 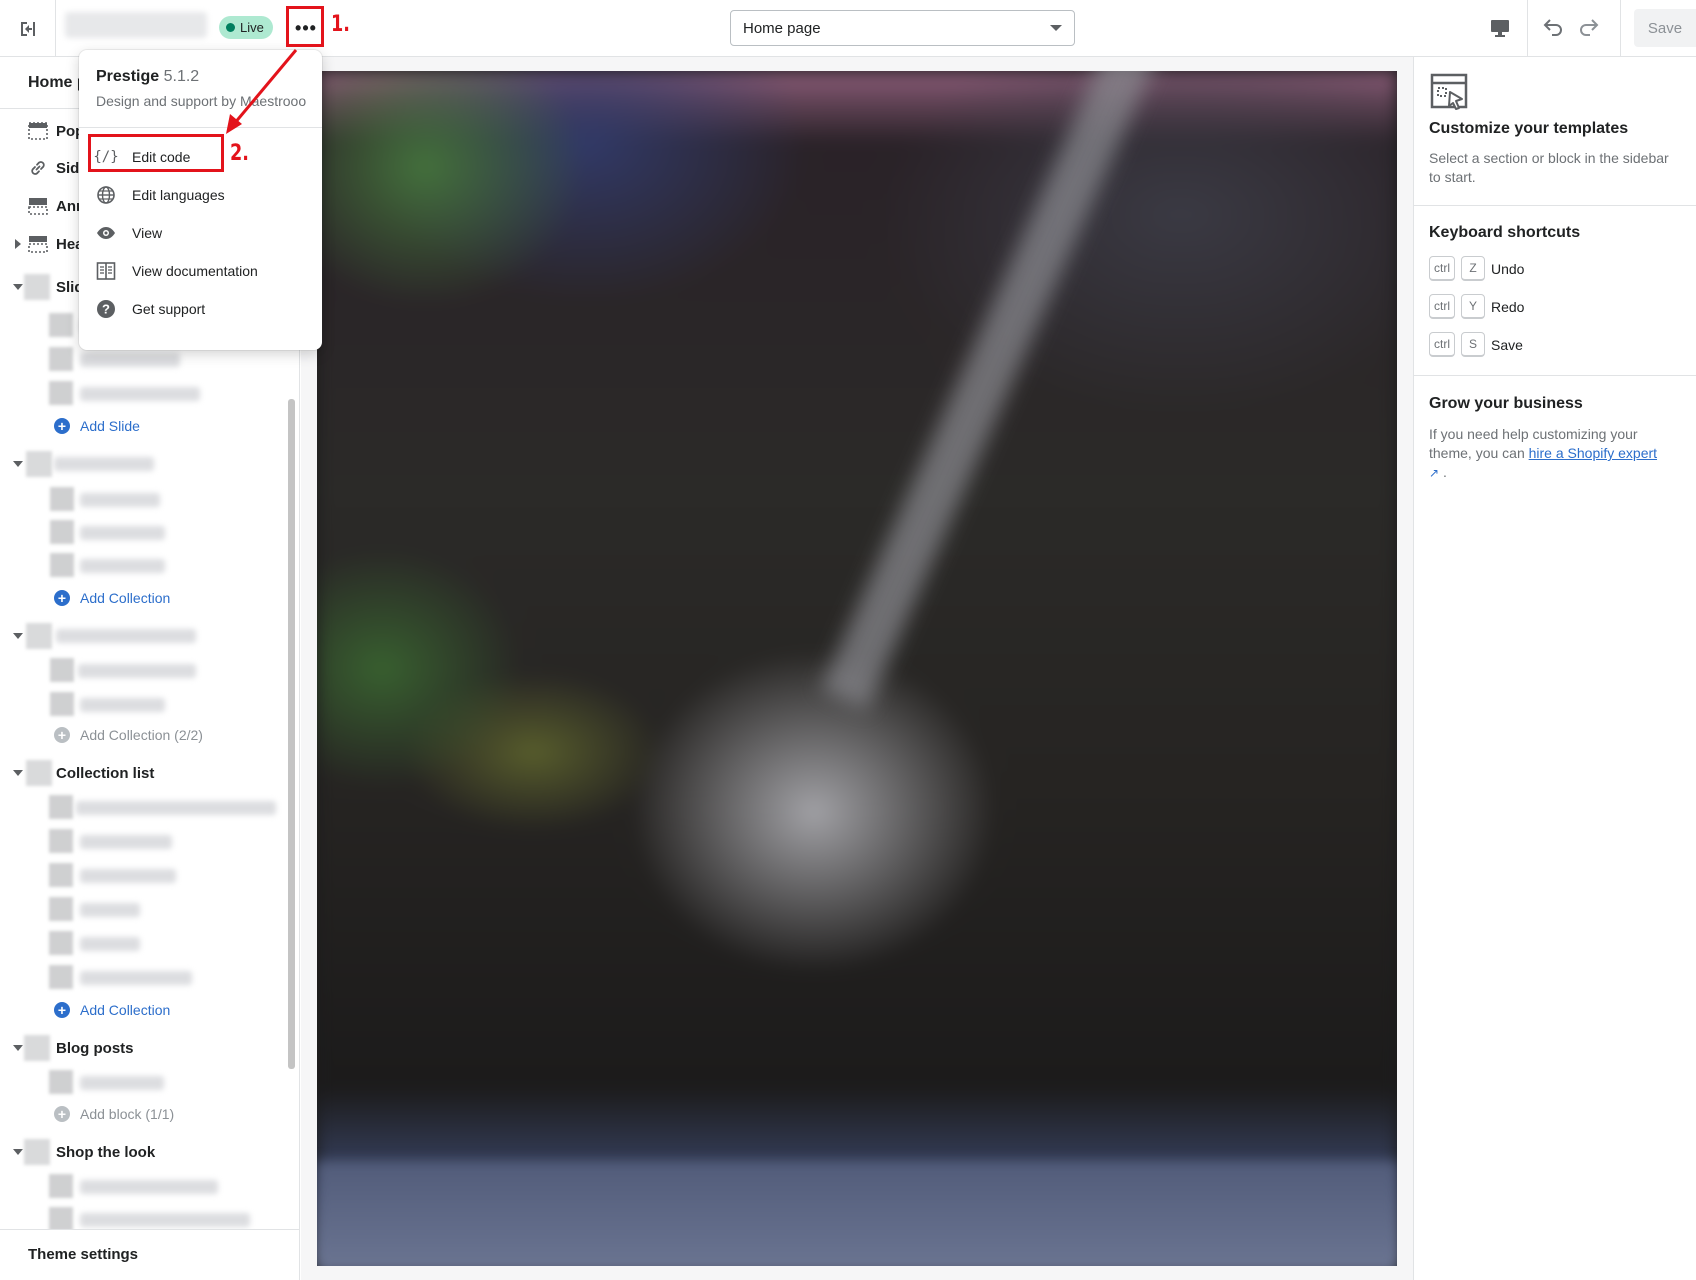 I want to click on add-slide-button: + Add Slide, so click(x=97, y=426).